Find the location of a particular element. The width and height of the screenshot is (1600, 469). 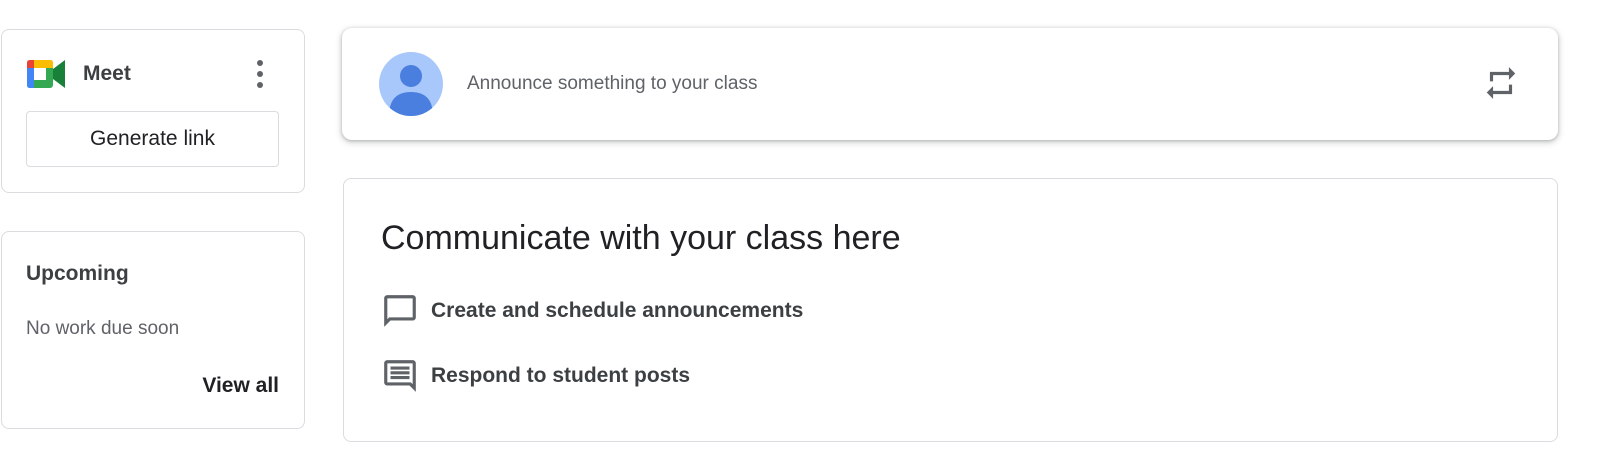

more-vert-icon is located at coordinates (260, 74).